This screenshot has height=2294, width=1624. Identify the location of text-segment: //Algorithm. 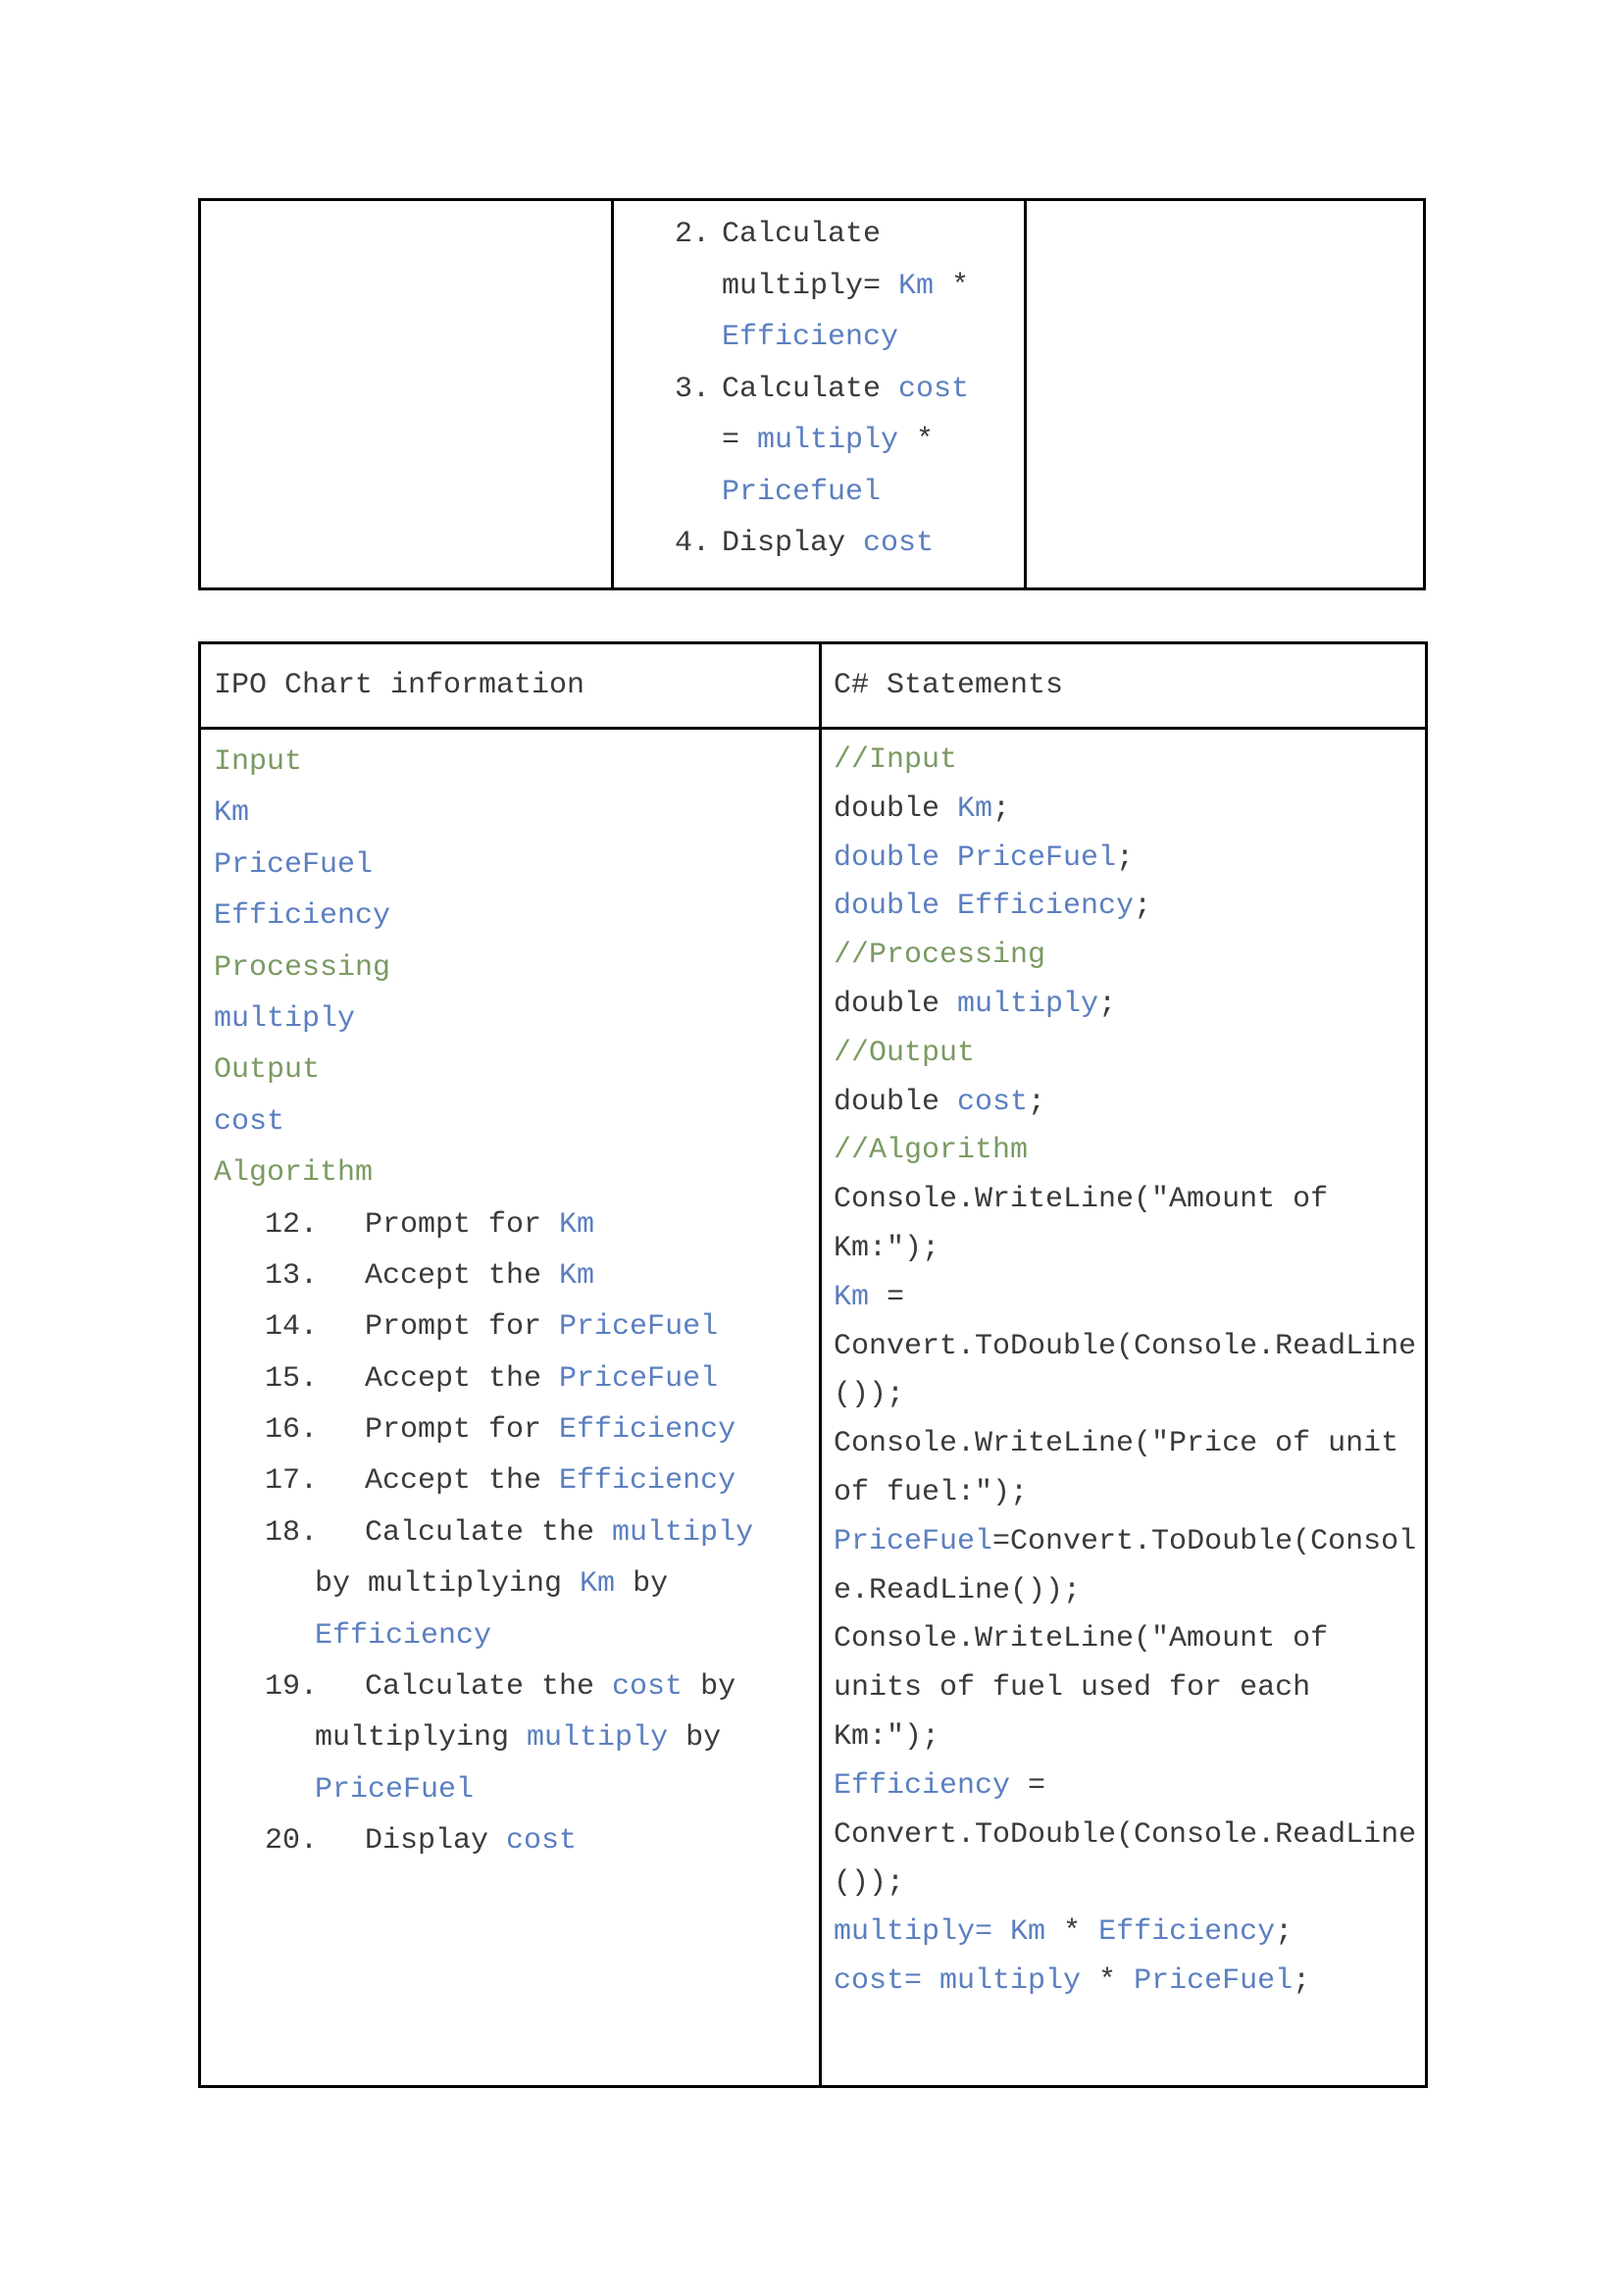
(931, 1151).